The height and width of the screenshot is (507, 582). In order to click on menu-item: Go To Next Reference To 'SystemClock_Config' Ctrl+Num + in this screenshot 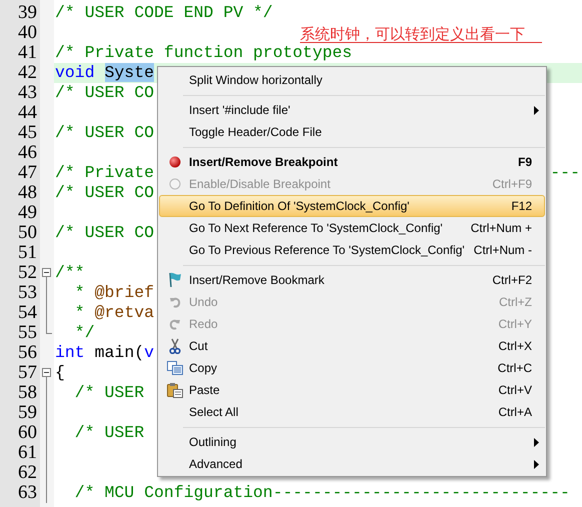, I will do `click(352, 228)`.